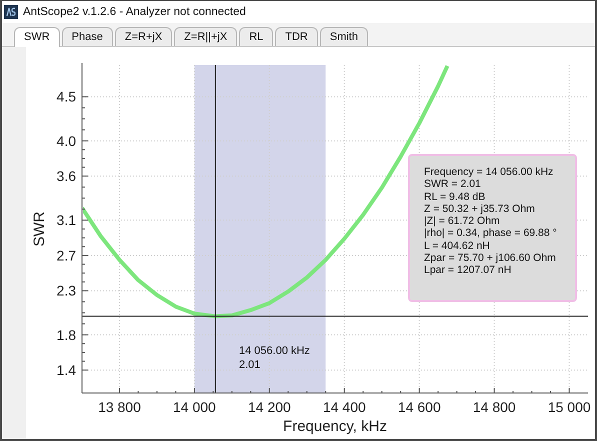 The width and height of the screenshot is (597, 441). Describe the element at coordinates (66, 290) in the screenshot. I see `y-tick-label: 2.3` at that location.